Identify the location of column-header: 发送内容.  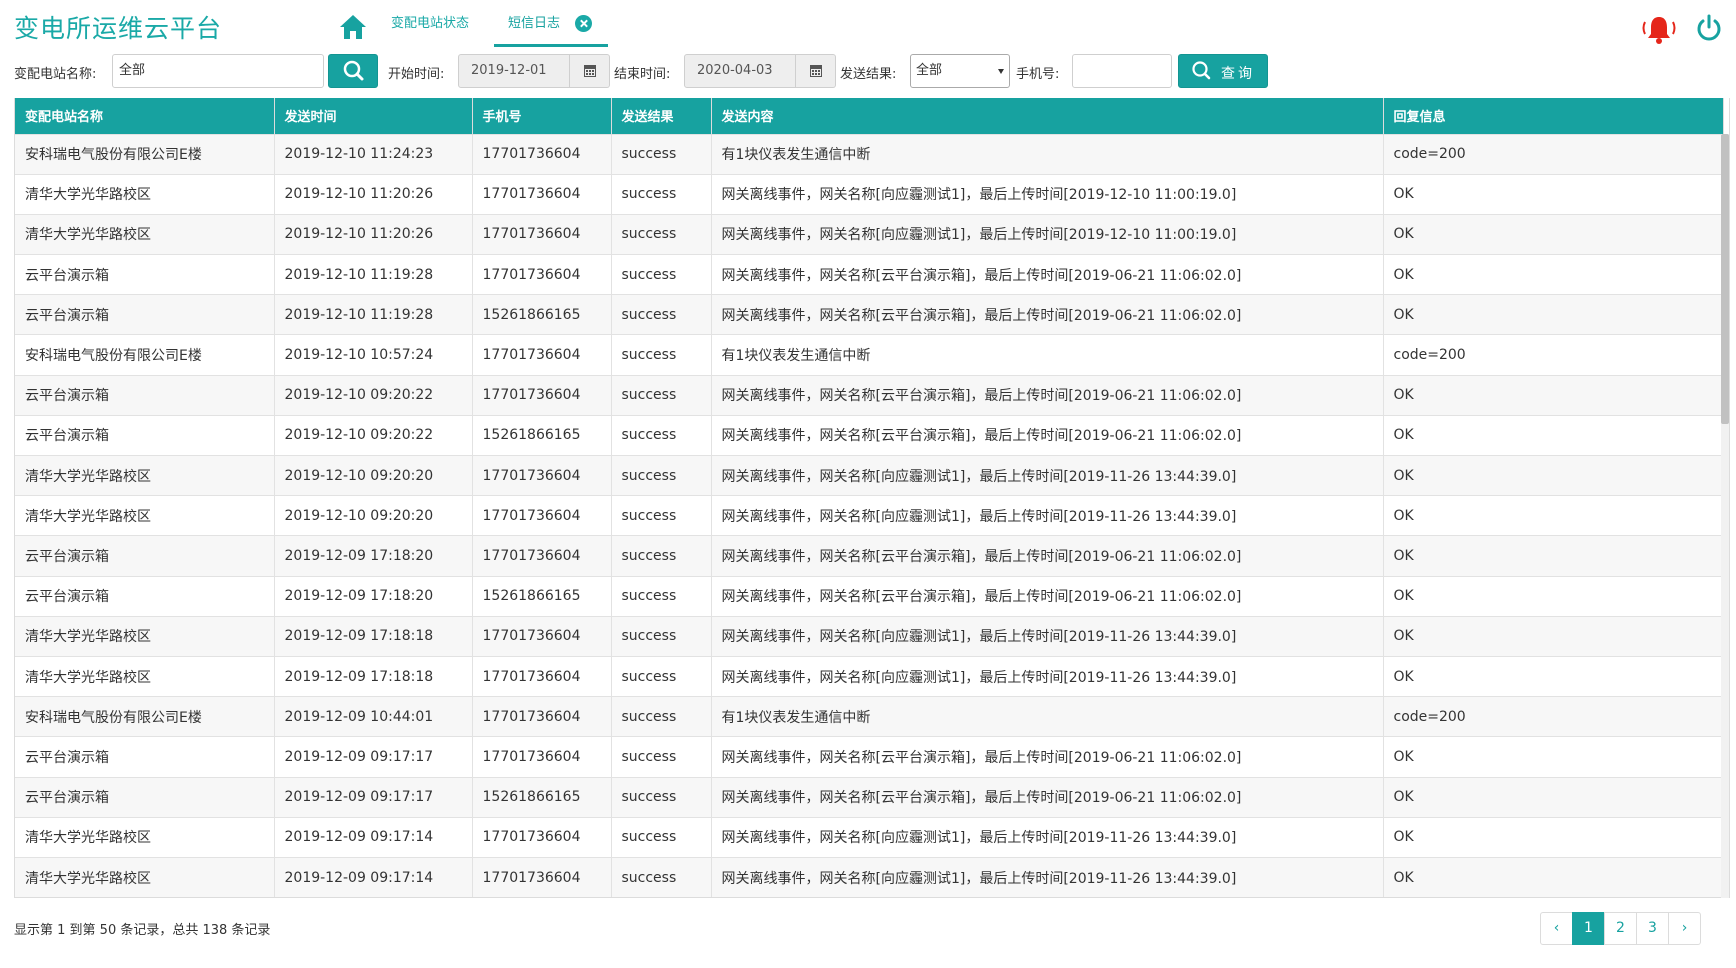
(1047, 116).